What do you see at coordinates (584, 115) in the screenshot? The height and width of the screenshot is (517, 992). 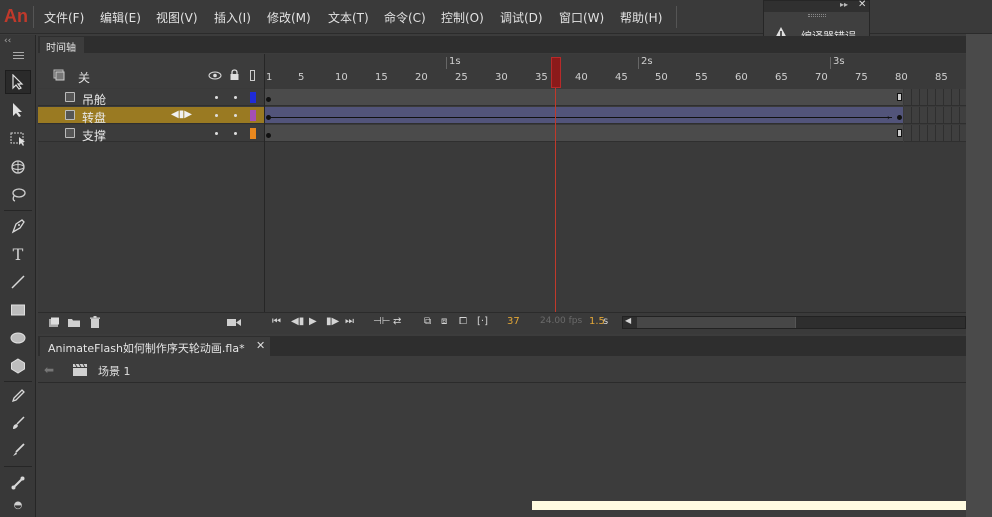 I see `frame-row-tween: ›` at bounding box center [584, 115].